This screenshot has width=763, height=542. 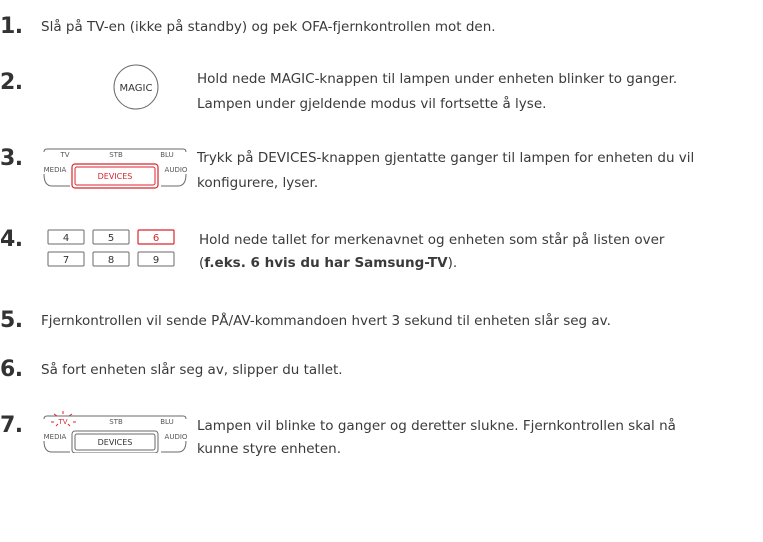 What do you see at coordinates (269, 449) in the screenshot?
I see `step-text-7-line2: kunne styre enheten.` at bounding box center [269, 449].